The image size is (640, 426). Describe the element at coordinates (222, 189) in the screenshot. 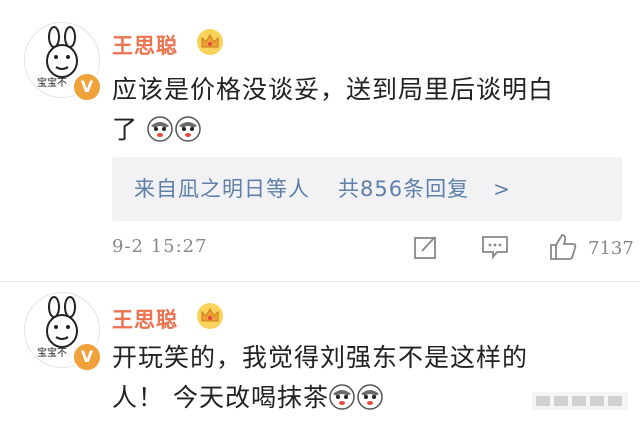

I see `replies-users: 来自凪之明日等人` at that location.